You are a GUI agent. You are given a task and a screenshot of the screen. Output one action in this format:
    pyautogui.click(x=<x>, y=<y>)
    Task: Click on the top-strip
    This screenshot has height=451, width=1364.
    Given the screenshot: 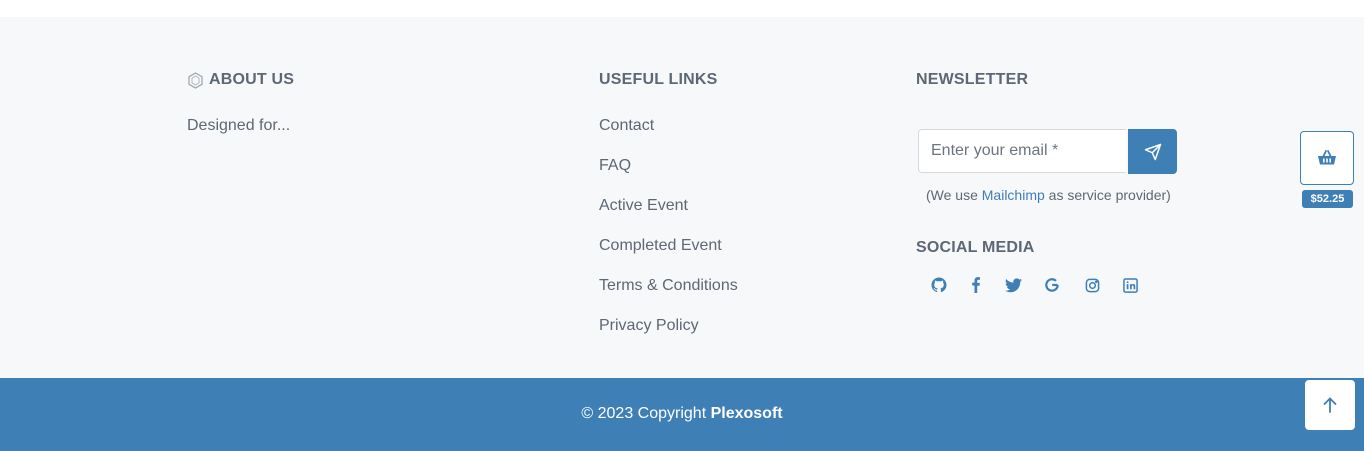 What is the action you would take?
    pyautogui.click(x=682, y=8)
    